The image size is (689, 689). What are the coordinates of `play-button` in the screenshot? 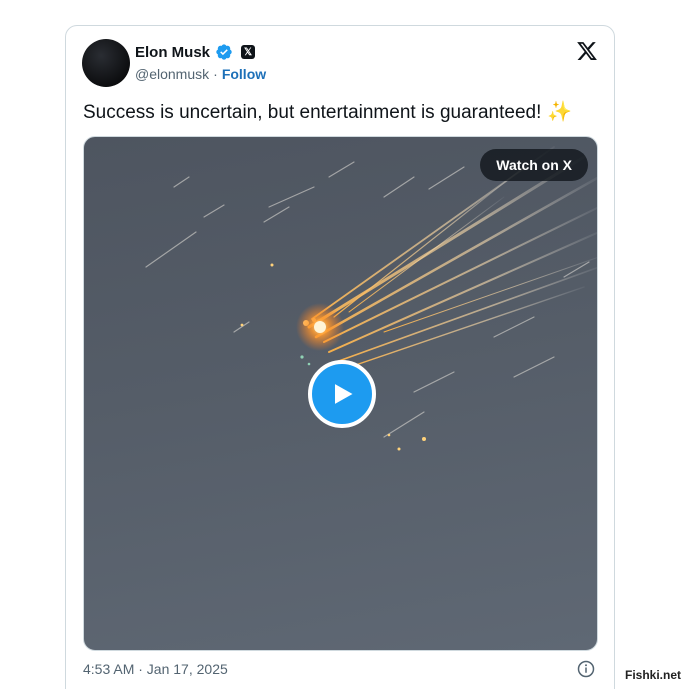 It's located at (342, 394).